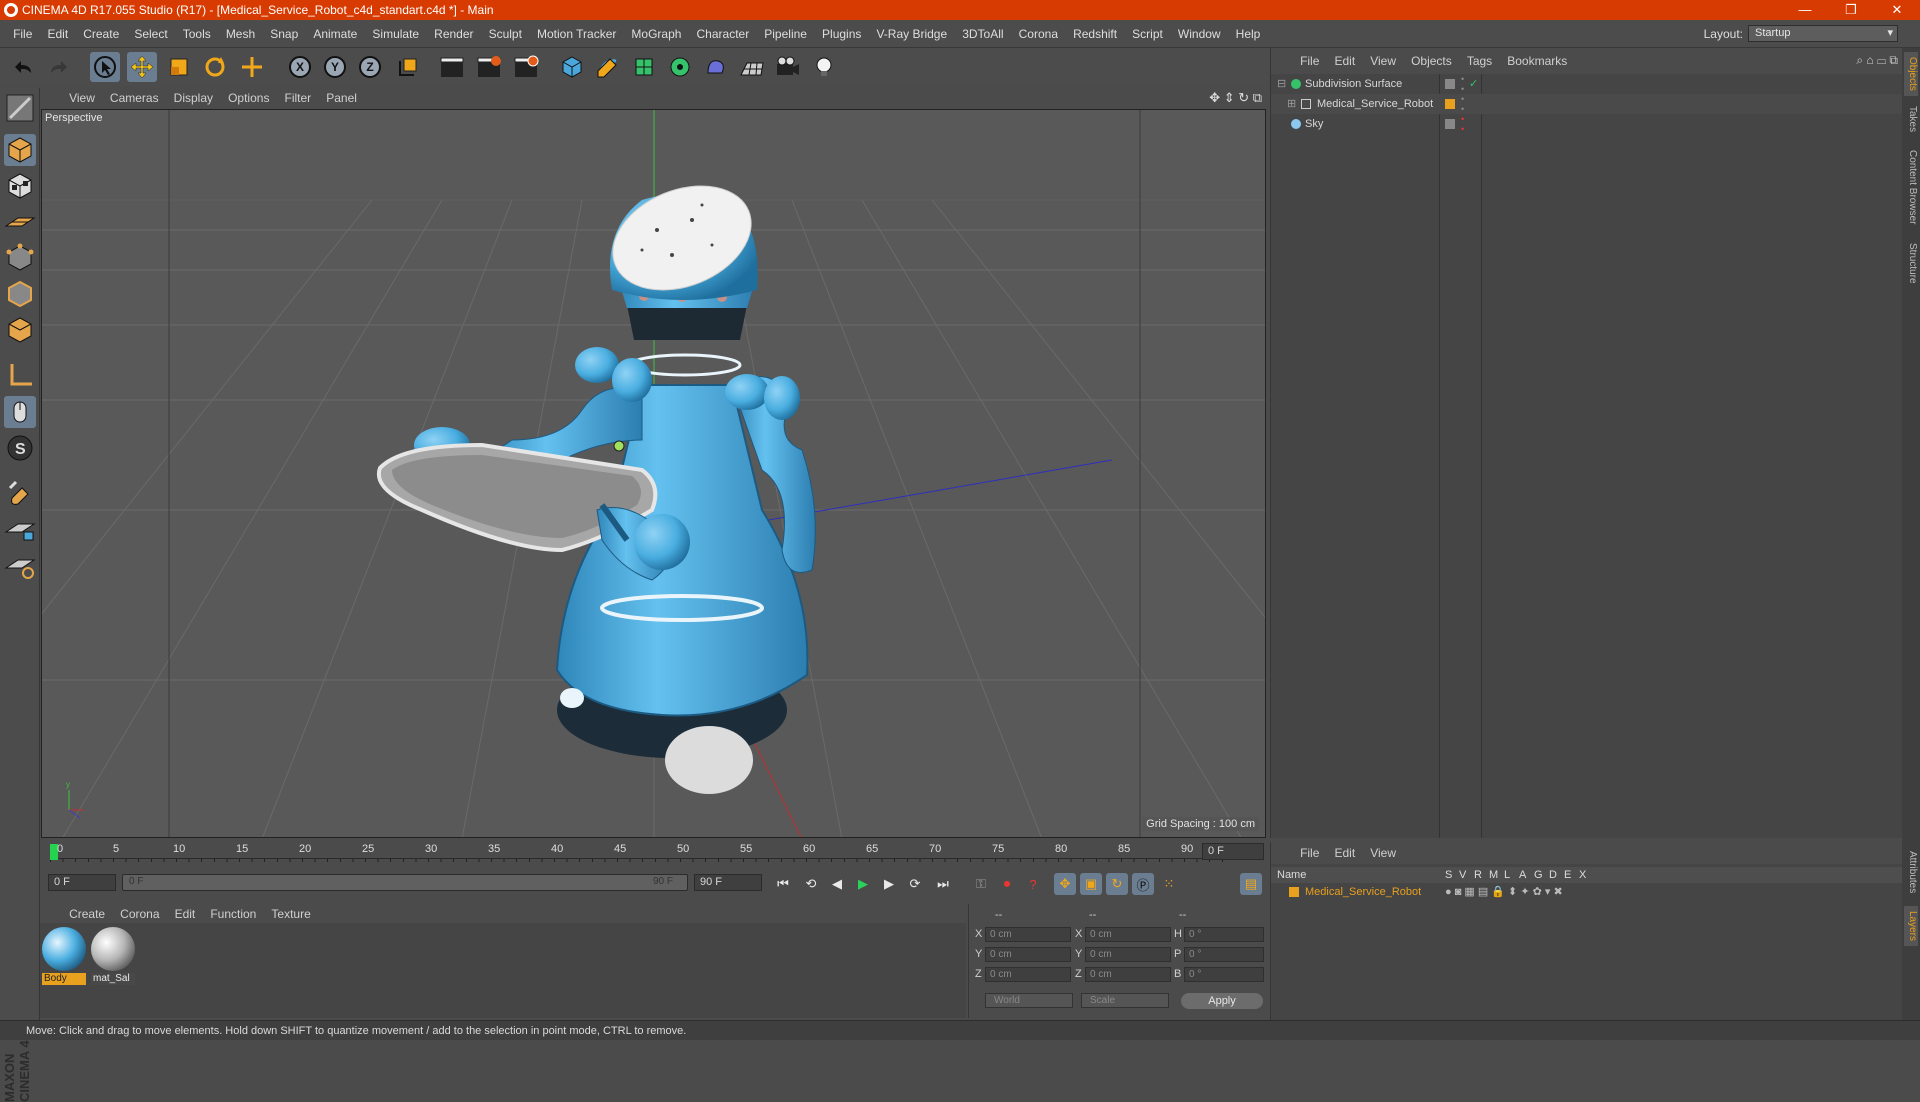 This screenshot has height=1102, width=1920. What do you see at coordinates (1587, 124) in the screenshot?
I see `object-row-sky: Sky • •` at bounding box center [1587, 124].